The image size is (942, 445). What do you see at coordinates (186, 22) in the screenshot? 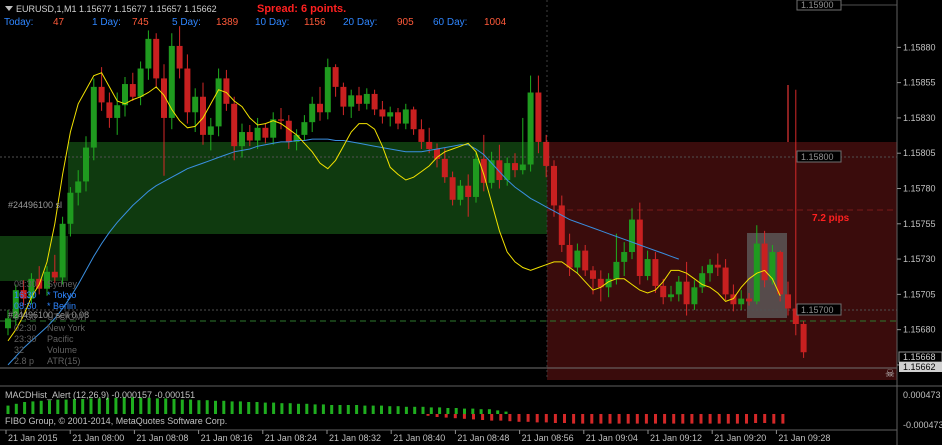
I see `range-5day-label: 5 Day:` at bounding box center [186, 22].